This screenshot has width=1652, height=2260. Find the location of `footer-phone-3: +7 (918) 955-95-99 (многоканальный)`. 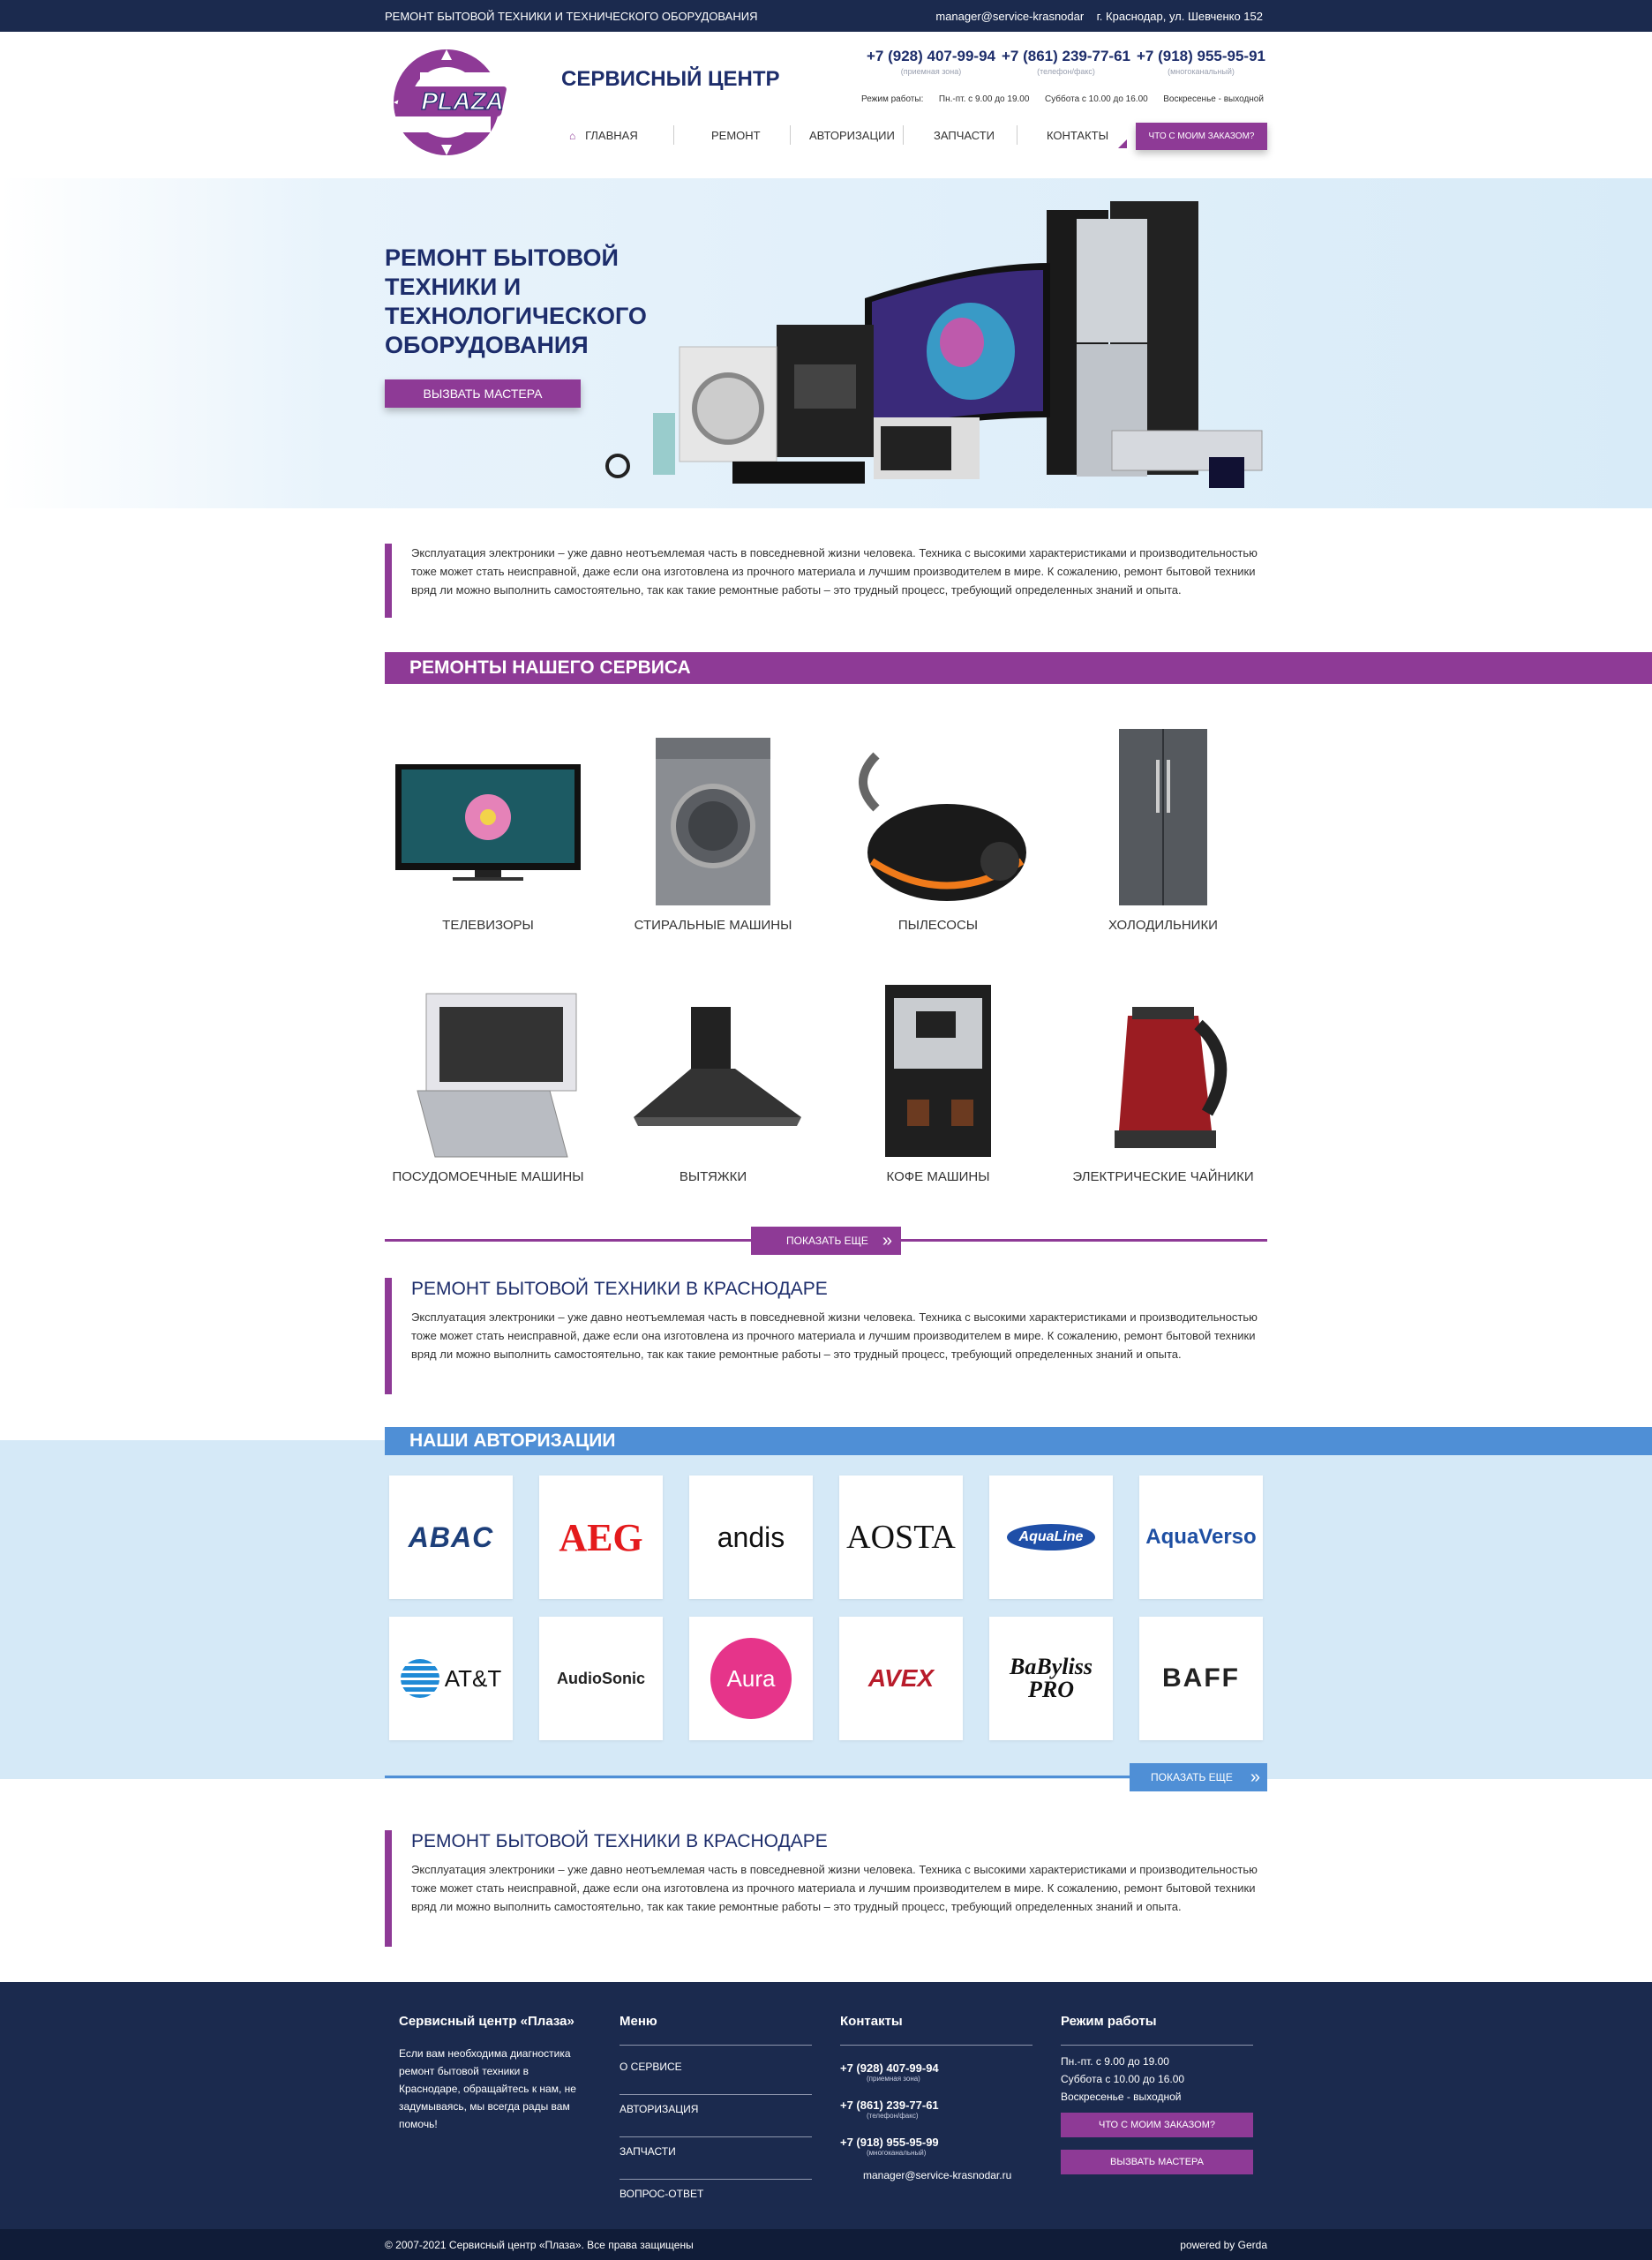

footer-phone-3: +7 (918) 955-95-99 (многоканальный) is located at coordinates (936, 2146).